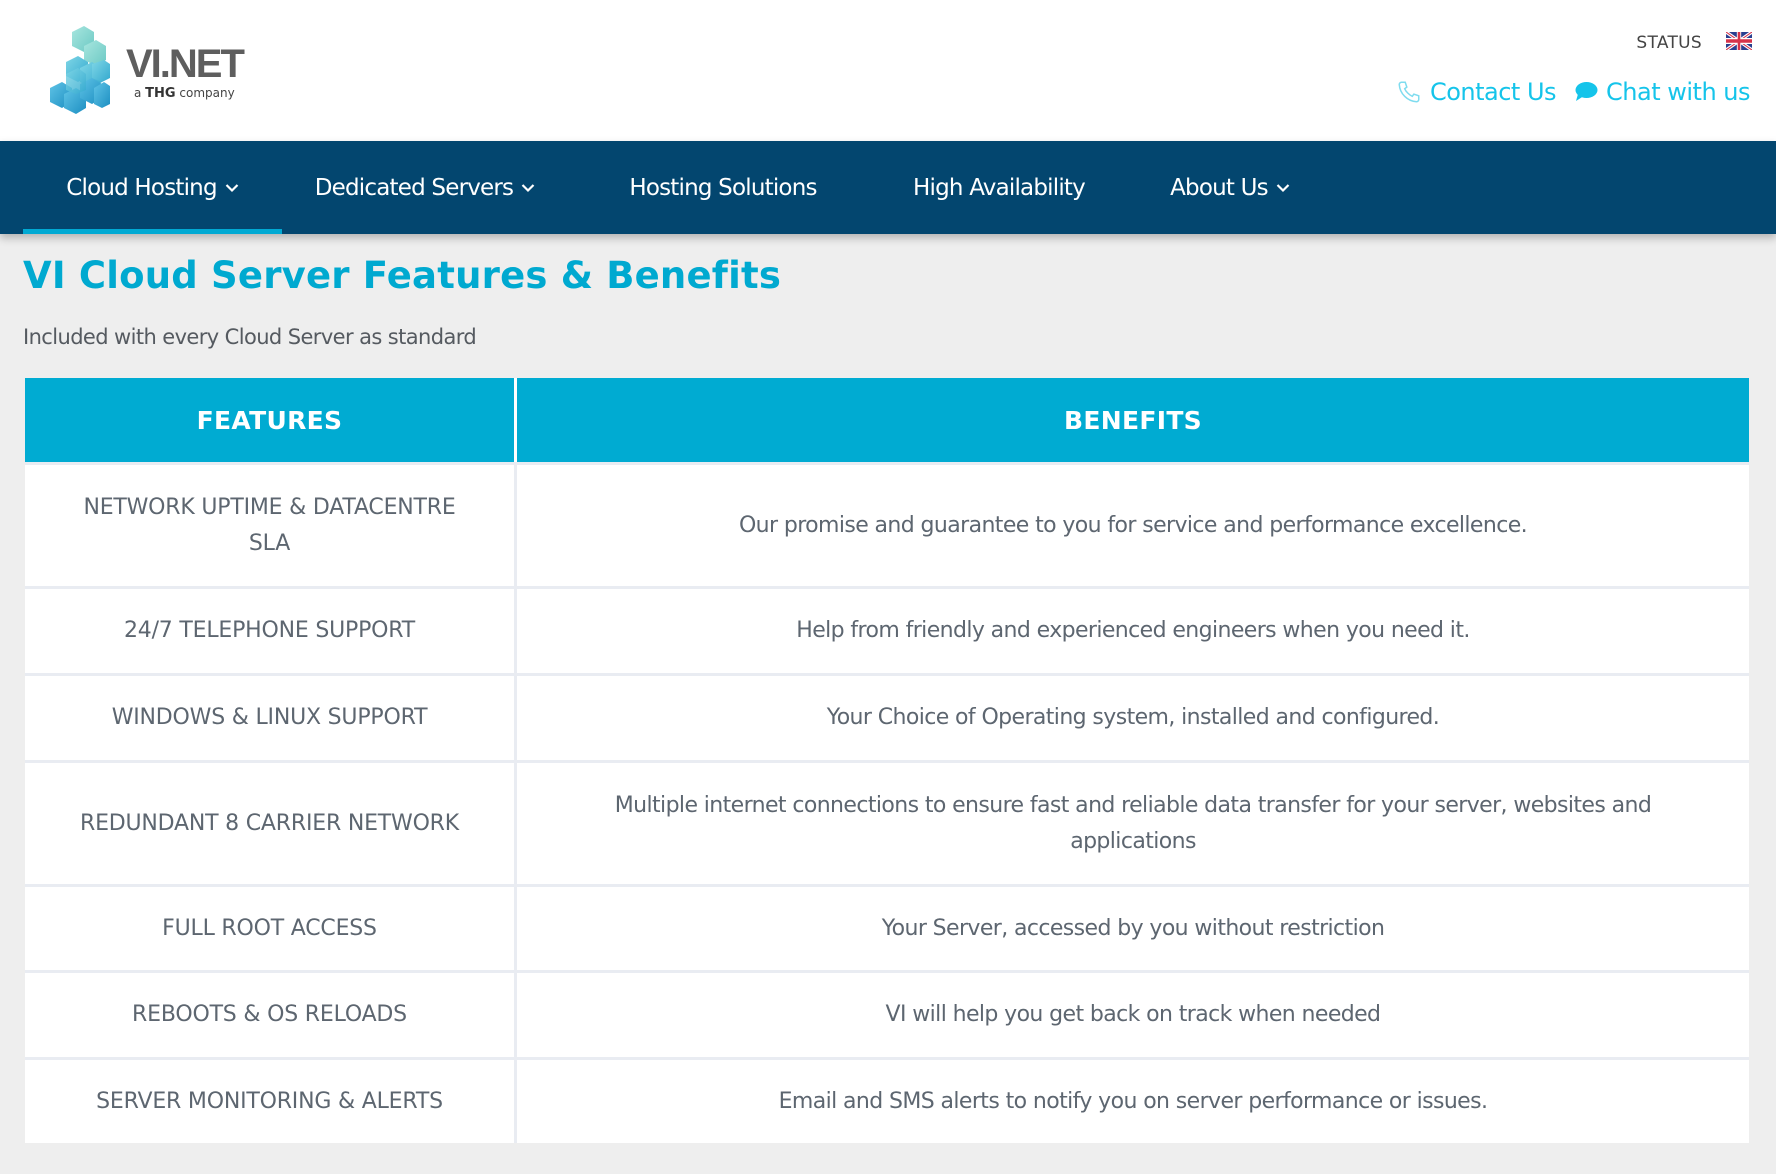  I want to click on nav-label: About Us, so click(1219, 187).